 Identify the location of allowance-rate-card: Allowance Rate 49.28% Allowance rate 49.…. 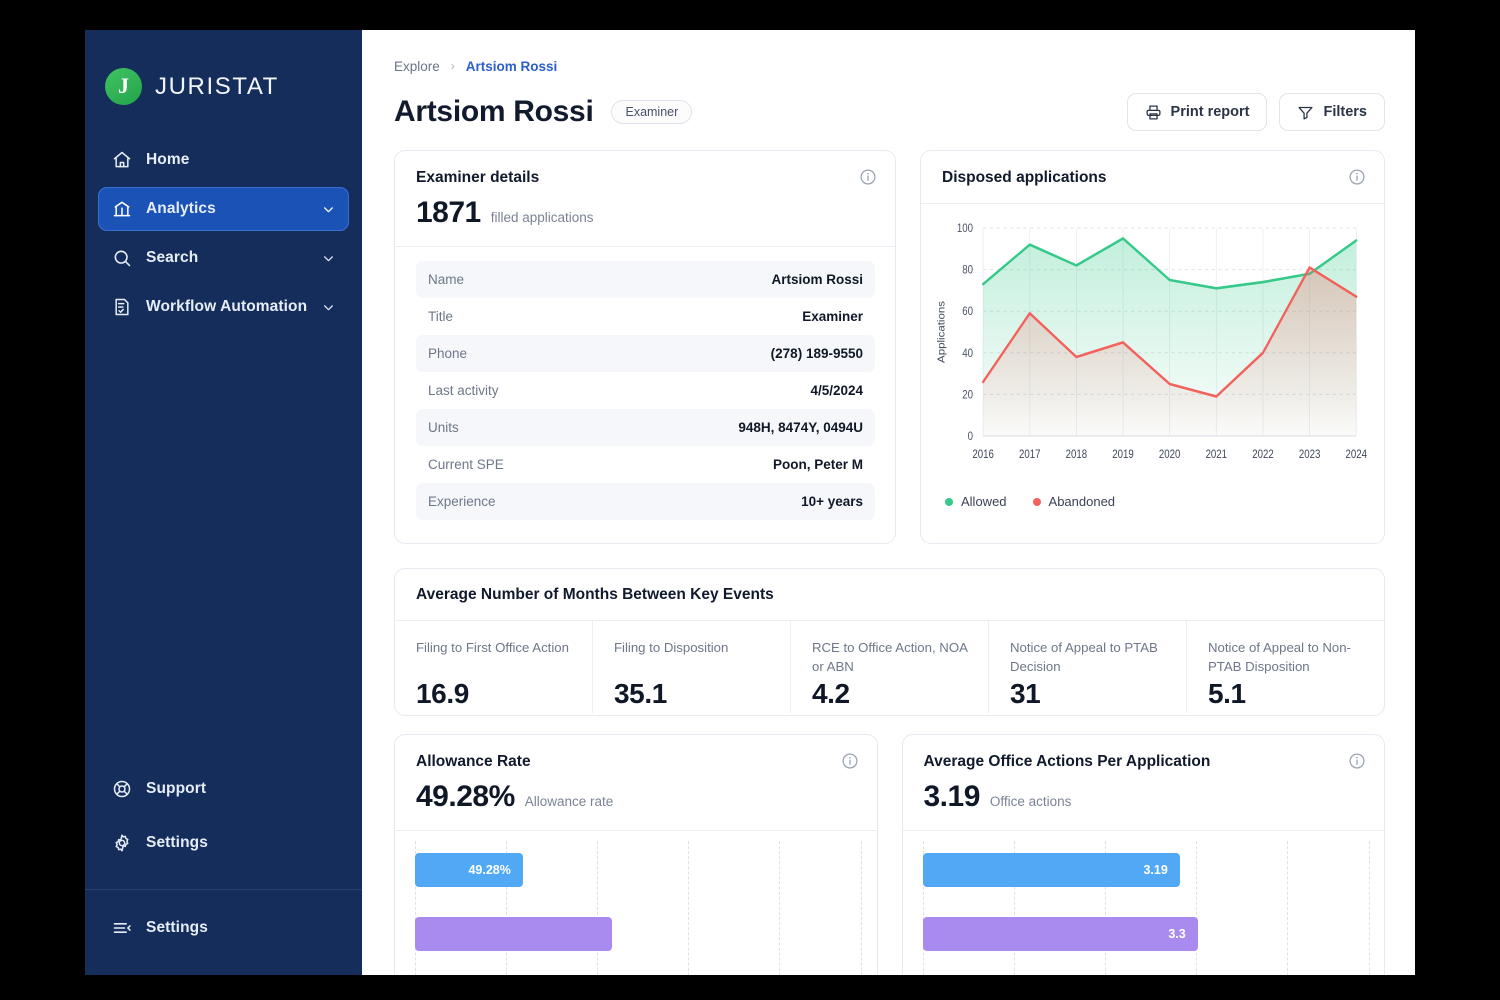
(636, 854).